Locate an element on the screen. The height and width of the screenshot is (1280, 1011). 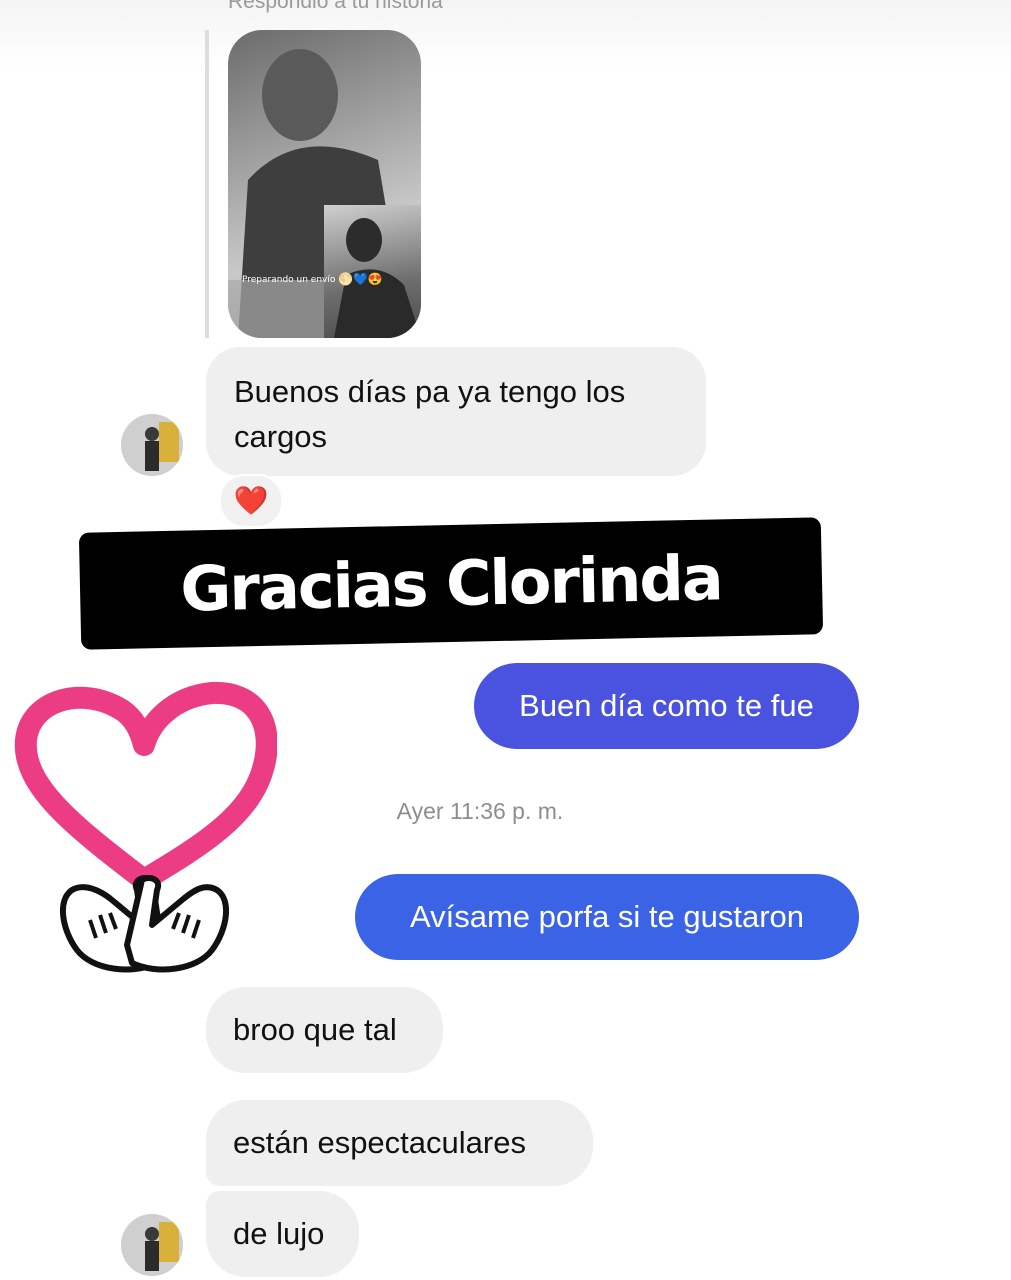
overlay-text-sticker: Gracias Clorinda Formosa is located at coordinates (451, 628).